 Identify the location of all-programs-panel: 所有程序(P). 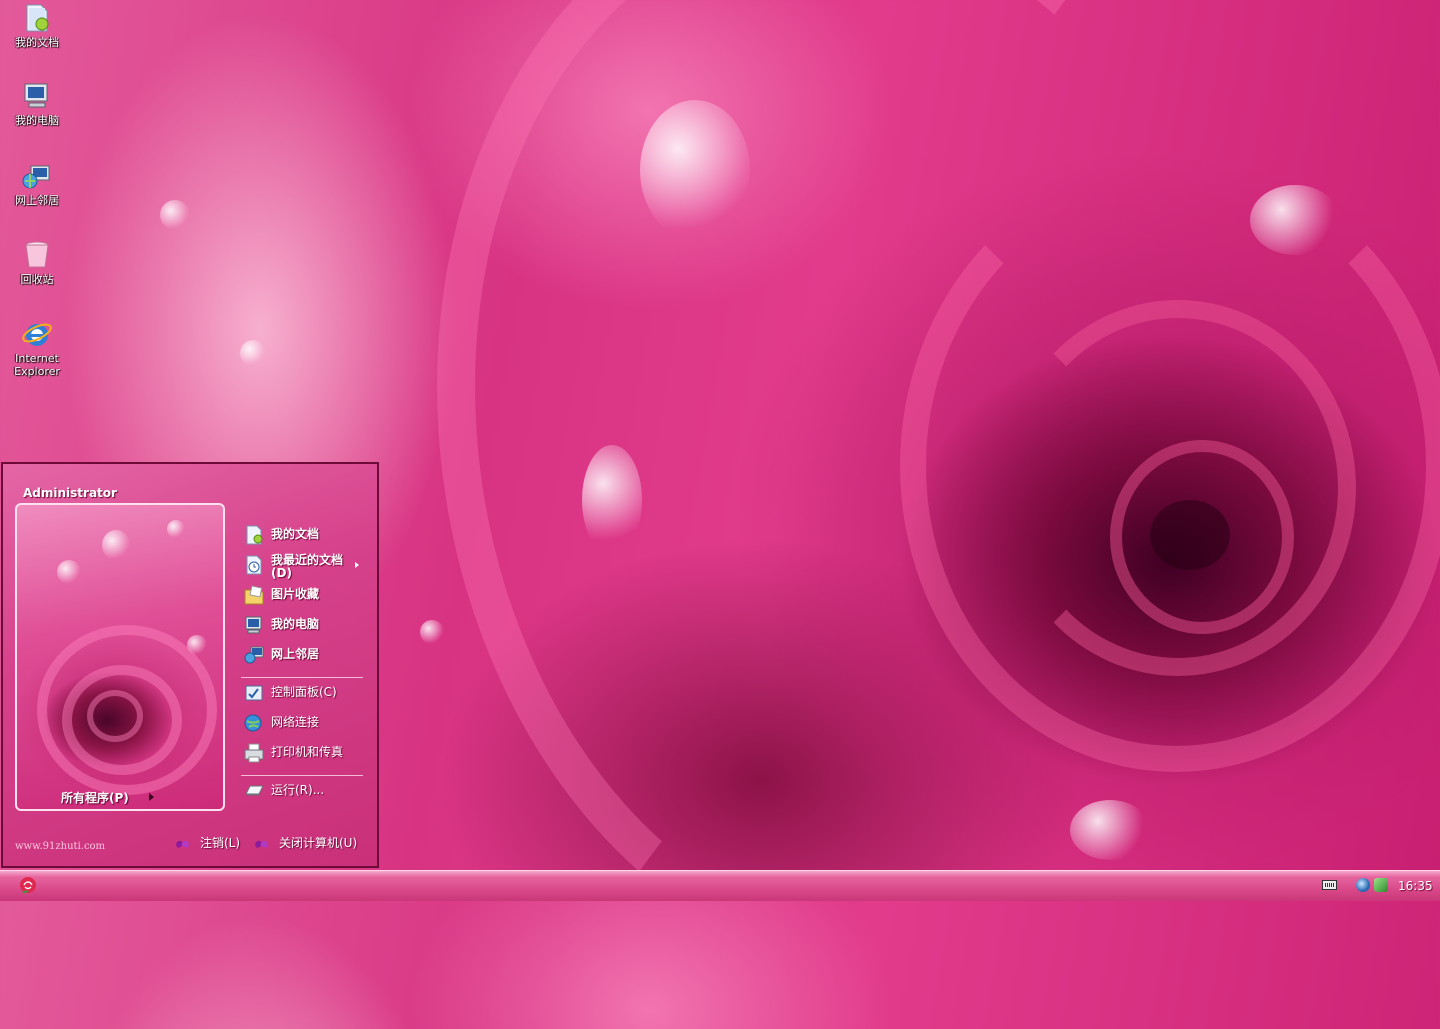
(120, 657).